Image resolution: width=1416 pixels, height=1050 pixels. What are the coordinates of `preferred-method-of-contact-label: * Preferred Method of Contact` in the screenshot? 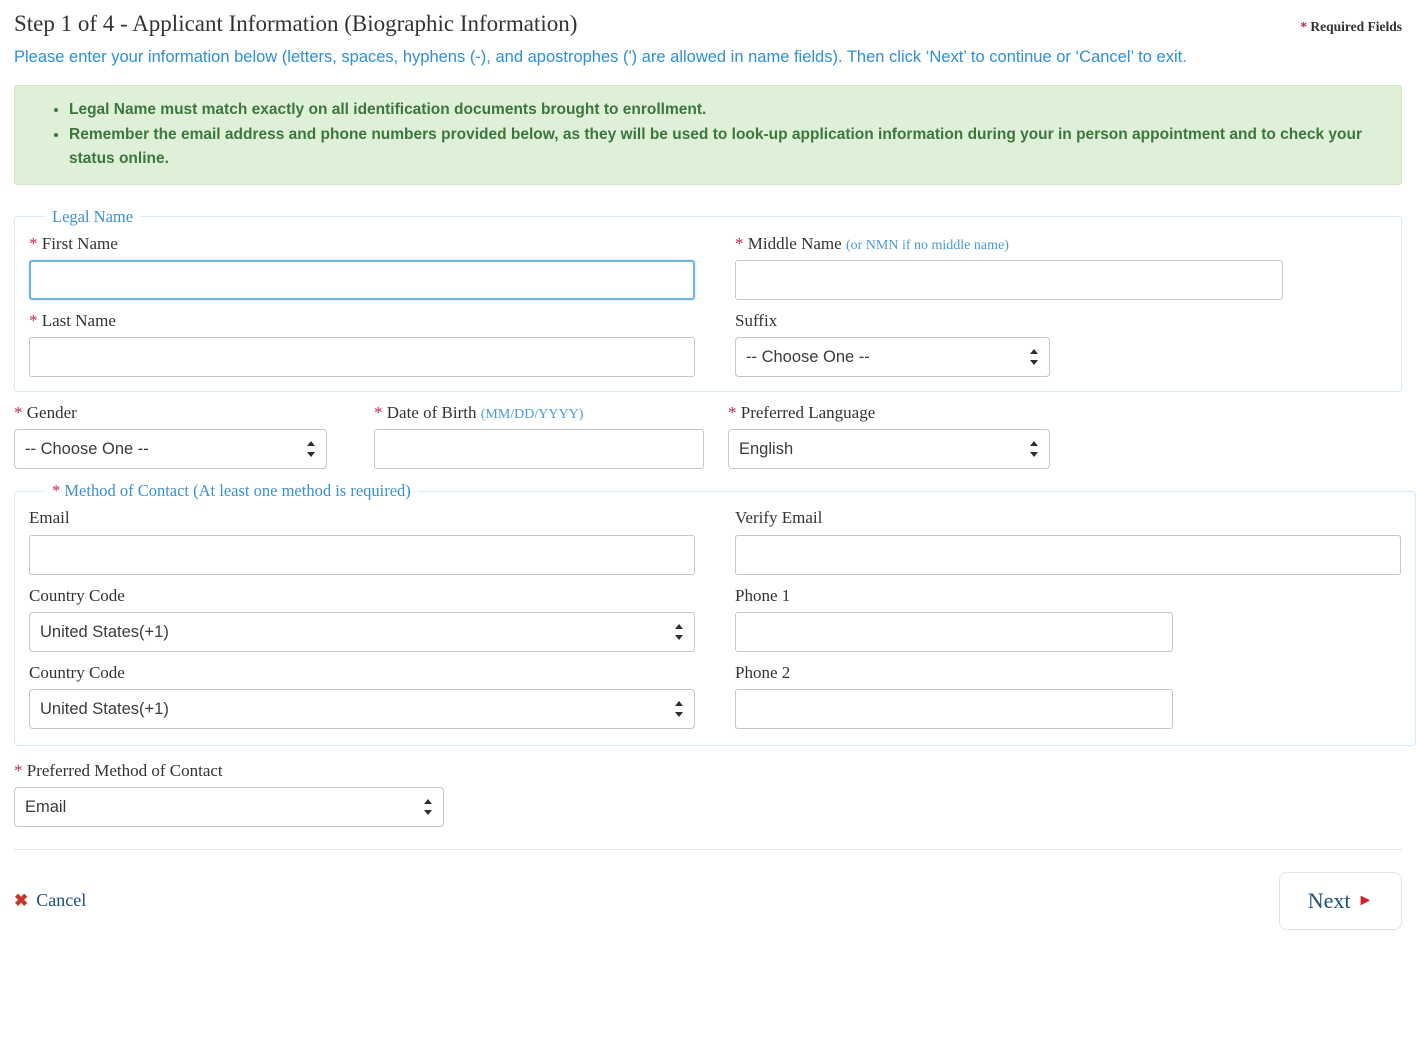 It's located at (708, 773).